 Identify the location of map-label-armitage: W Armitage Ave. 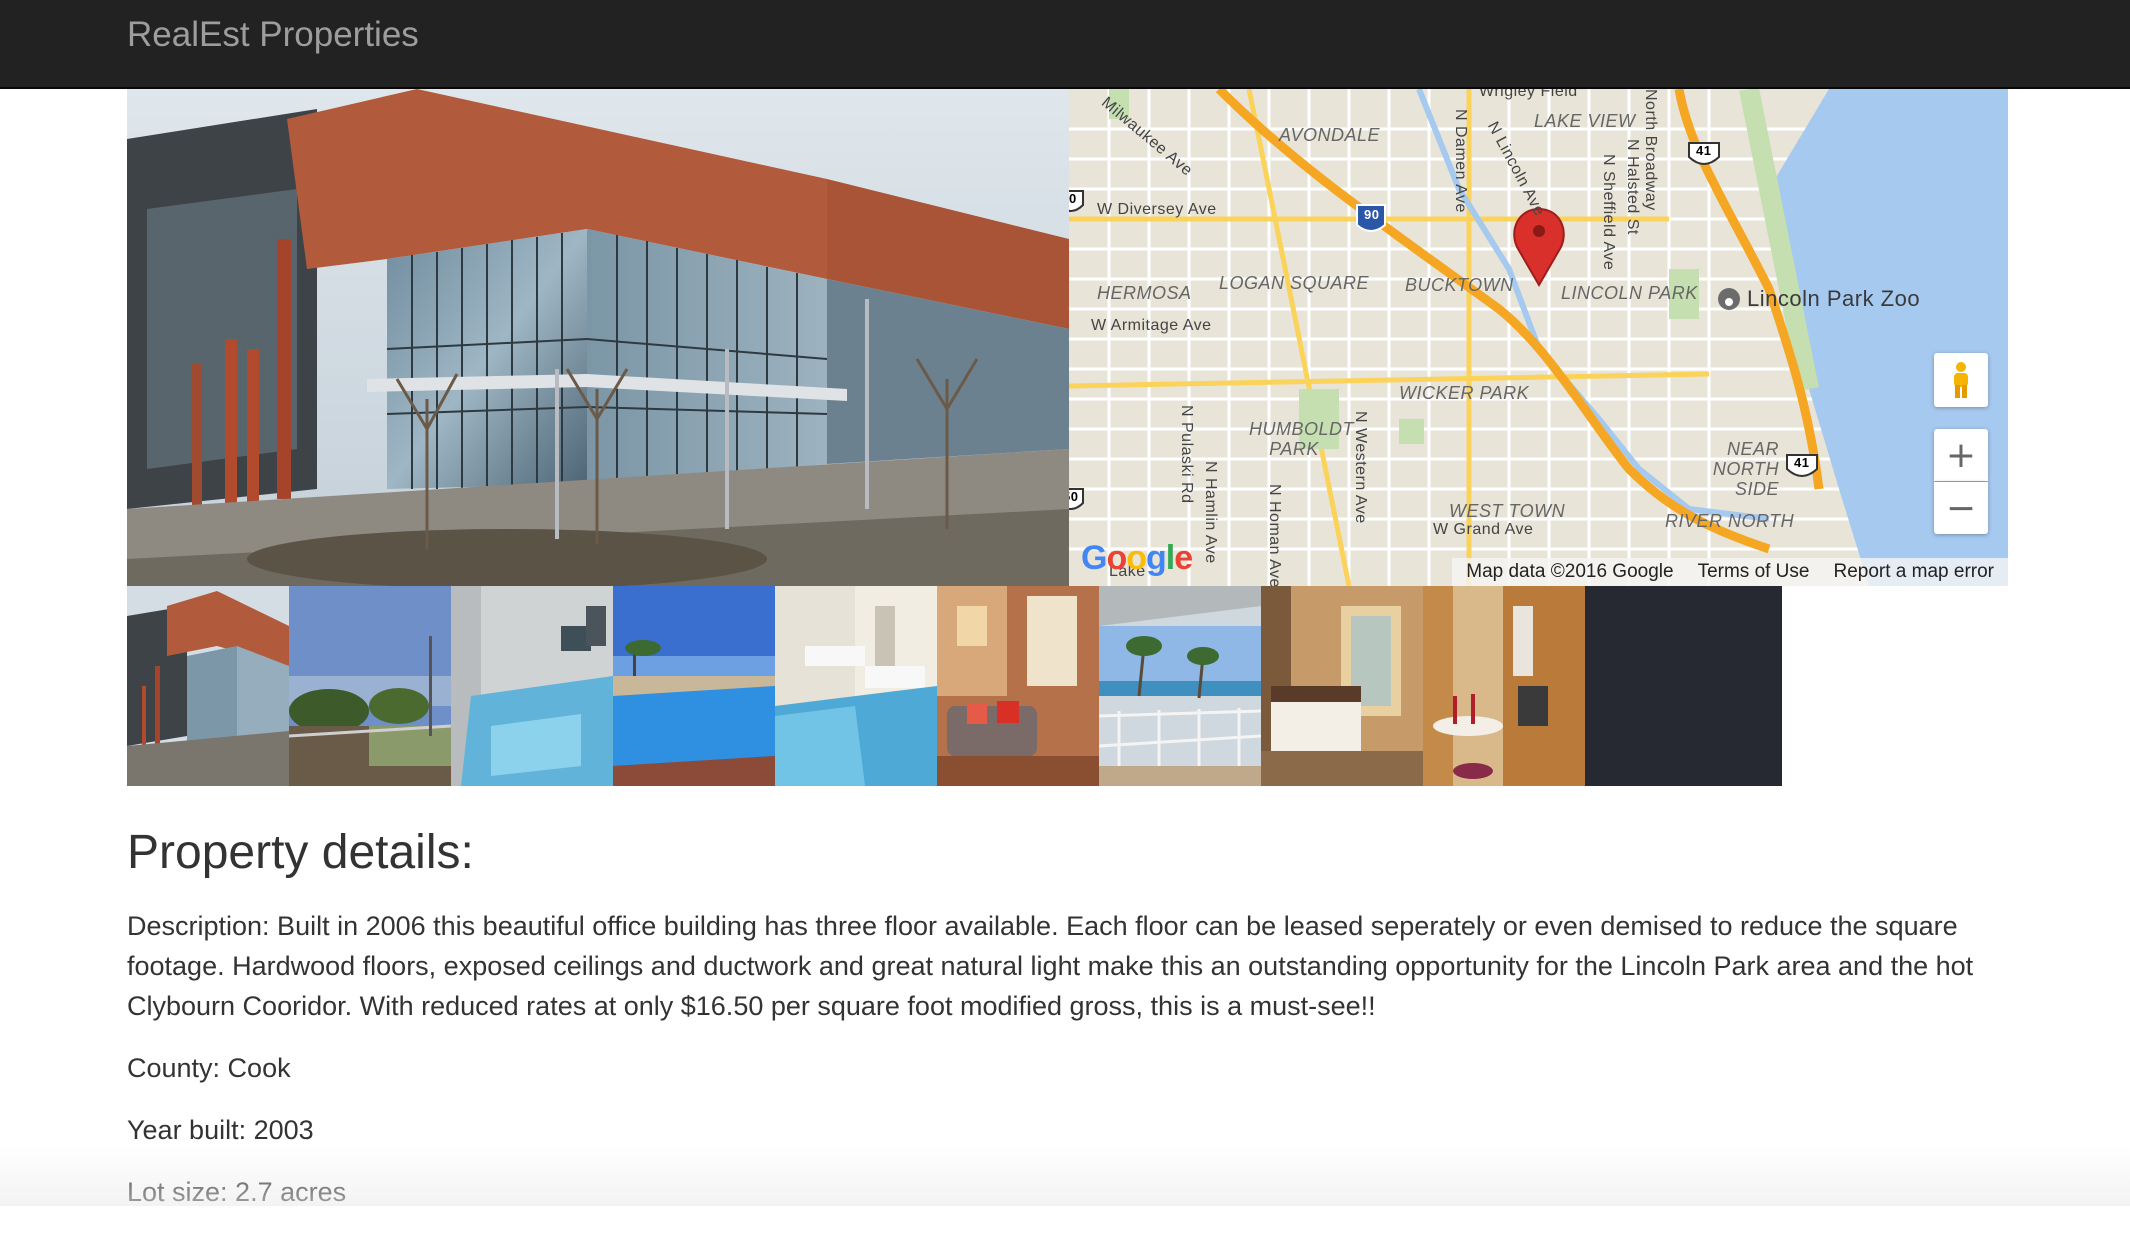
(1151, 325).